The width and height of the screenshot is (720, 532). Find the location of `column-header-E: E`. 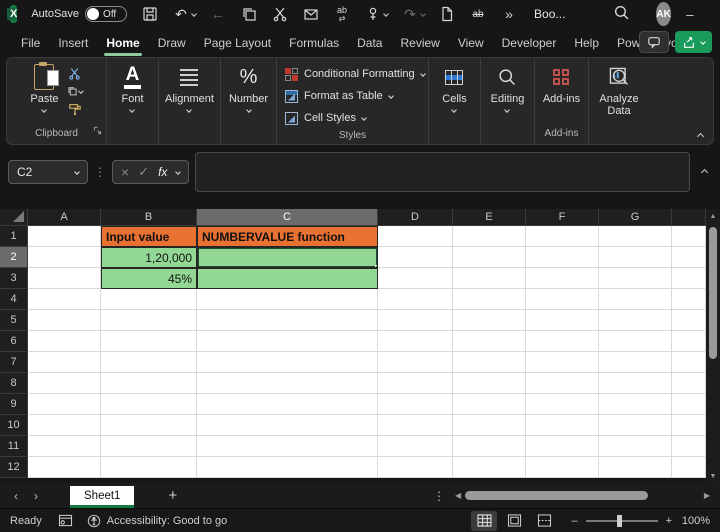

column-header-E: E is located at coordinates (489, 217).